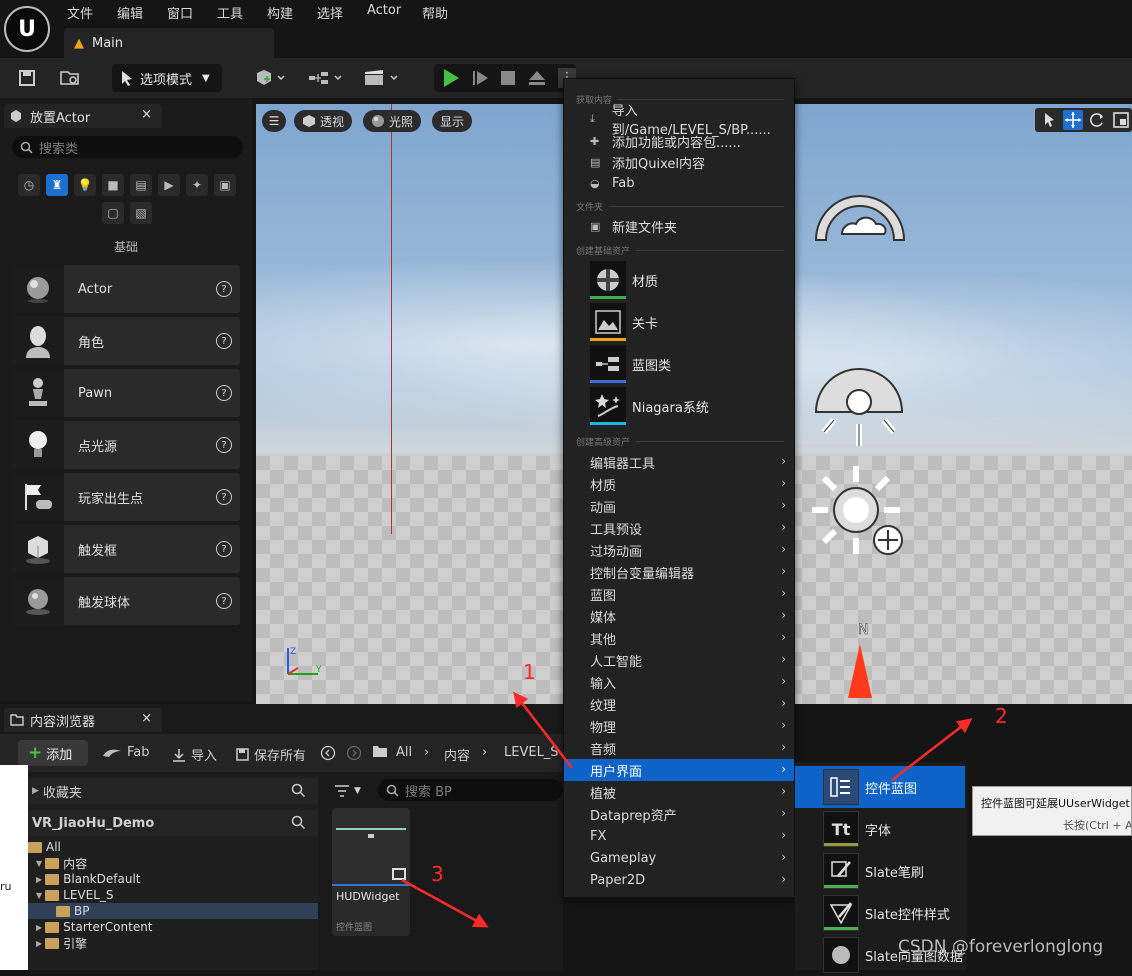 The image size is (1132, 976). Describe the element at coordinates (679, 594) in the screenshot. I see `blueprint-submenu: 蓝图 ›` at that location.